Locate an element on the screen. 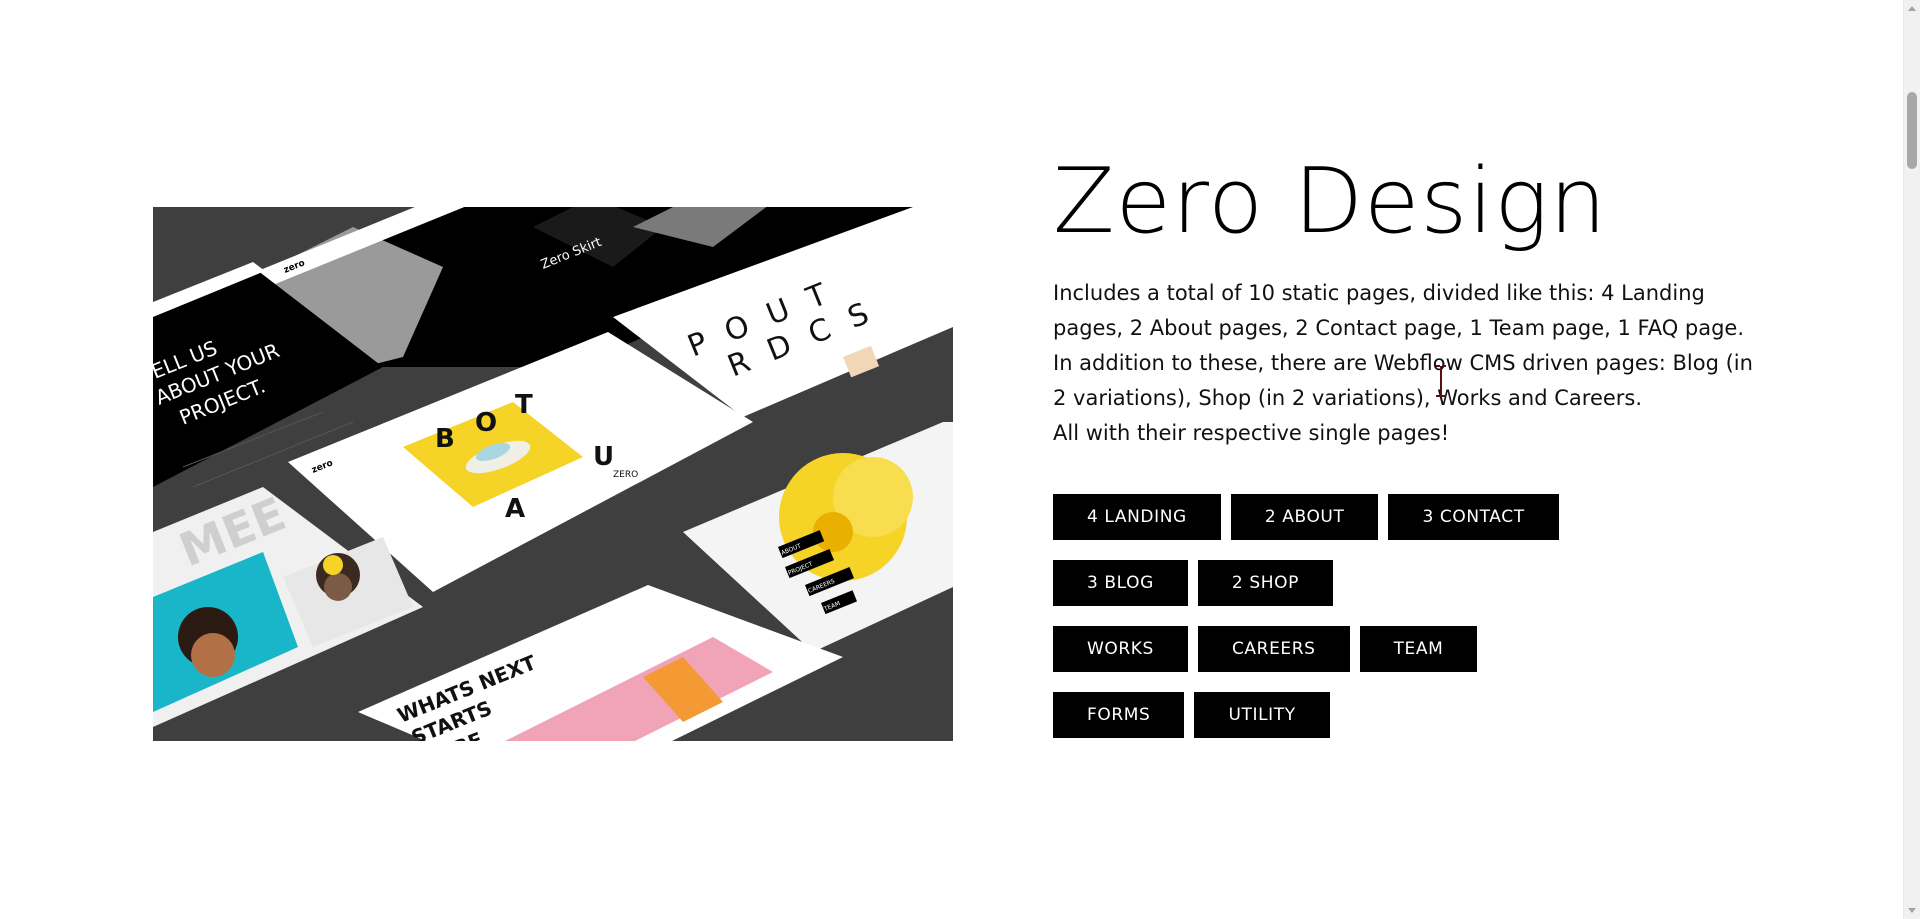  scroll-down-arrow-icon is located at coordinates (1912, 910).